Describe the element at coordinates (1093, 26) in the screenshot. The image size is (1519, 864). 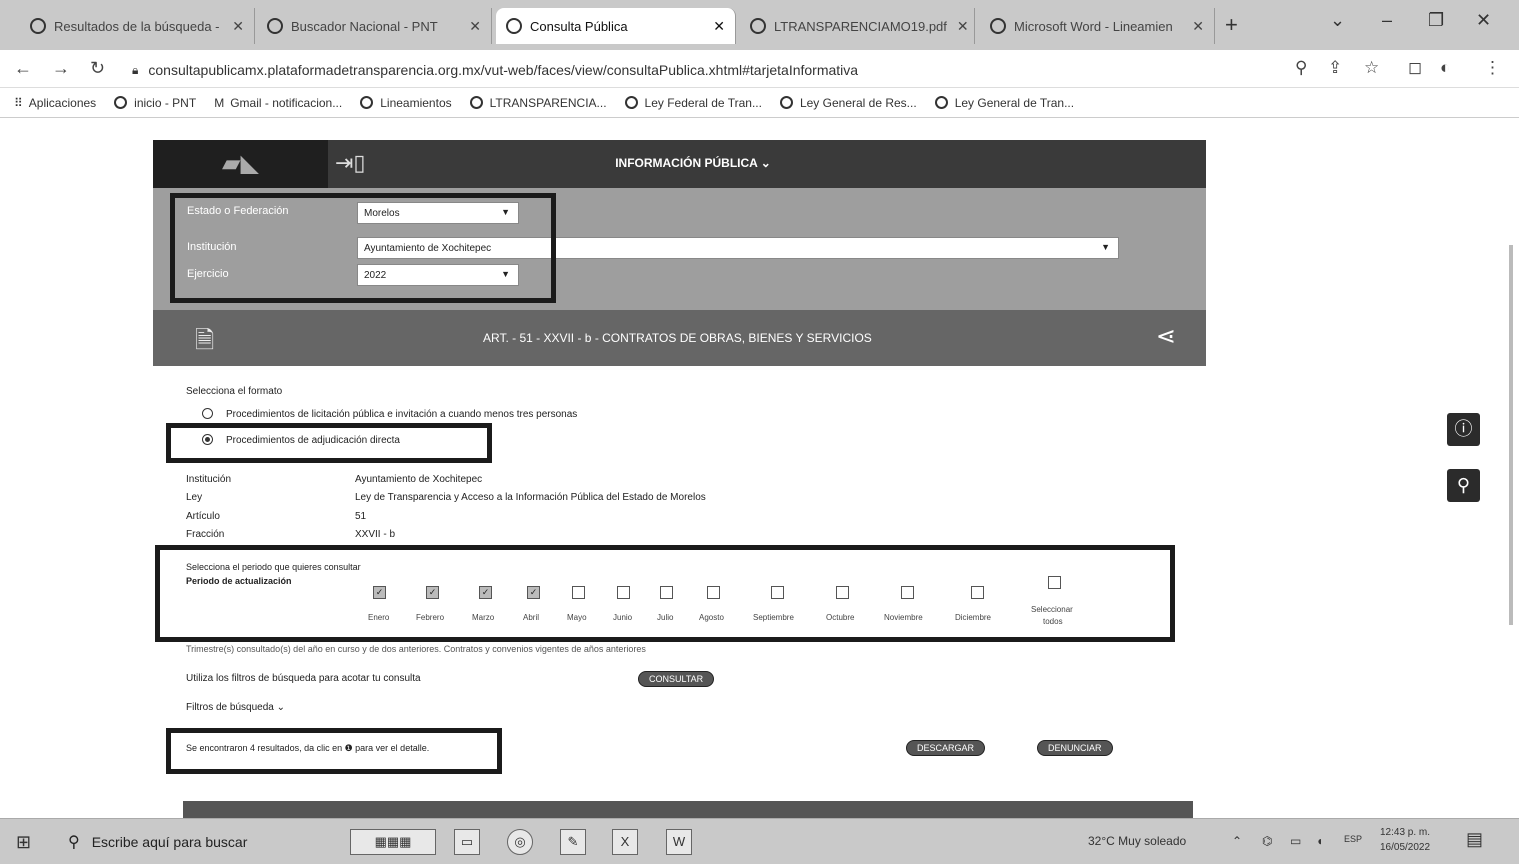
I see `tab-label: Microsoft Word - Lineamien` at that location.